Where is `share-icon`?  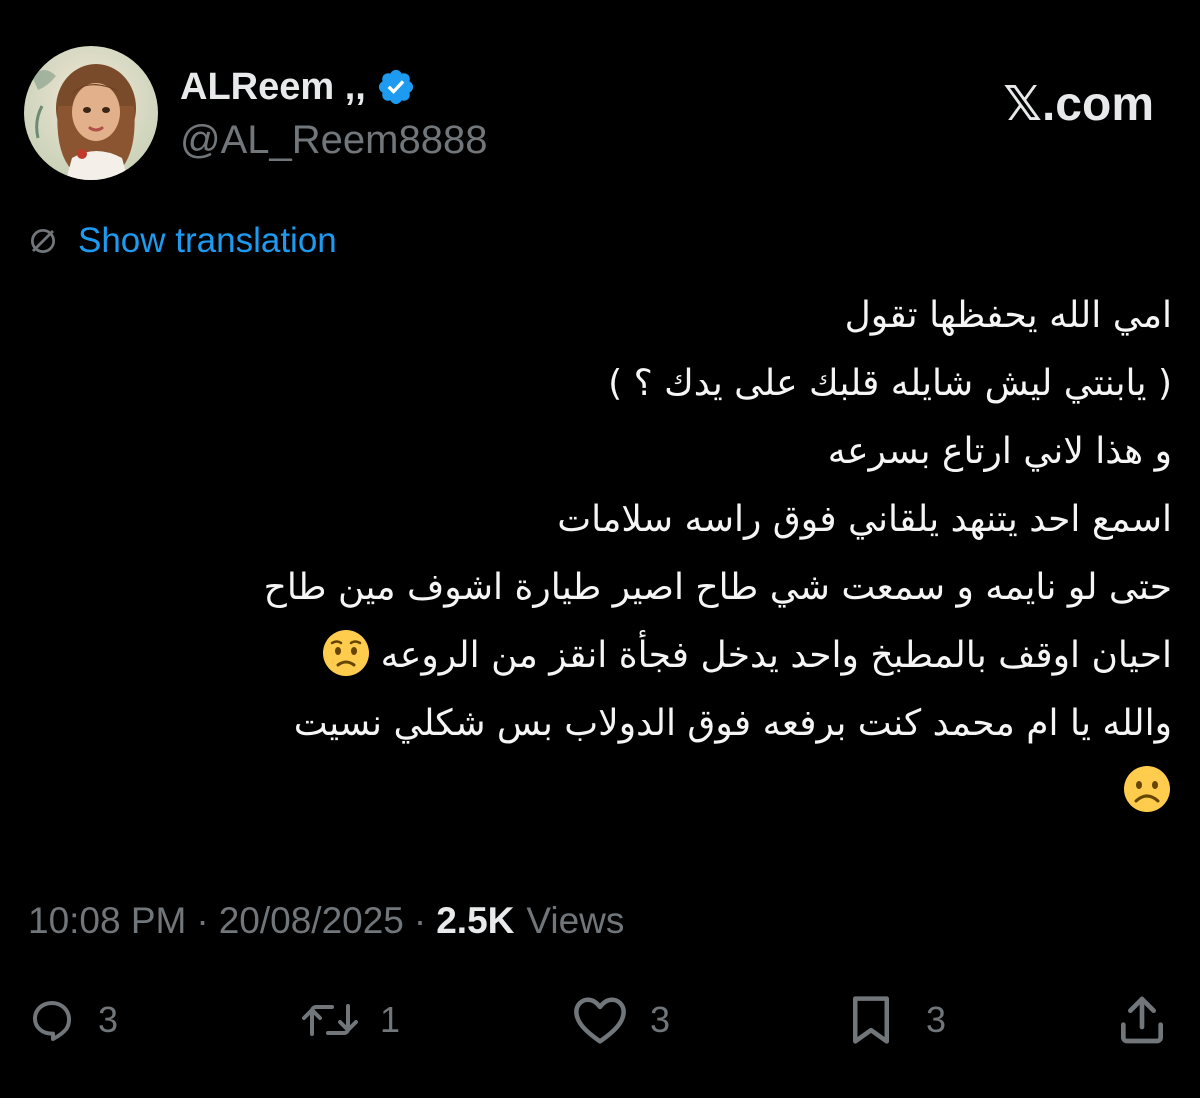
share-icon is located at coordinates (1142, 1020).